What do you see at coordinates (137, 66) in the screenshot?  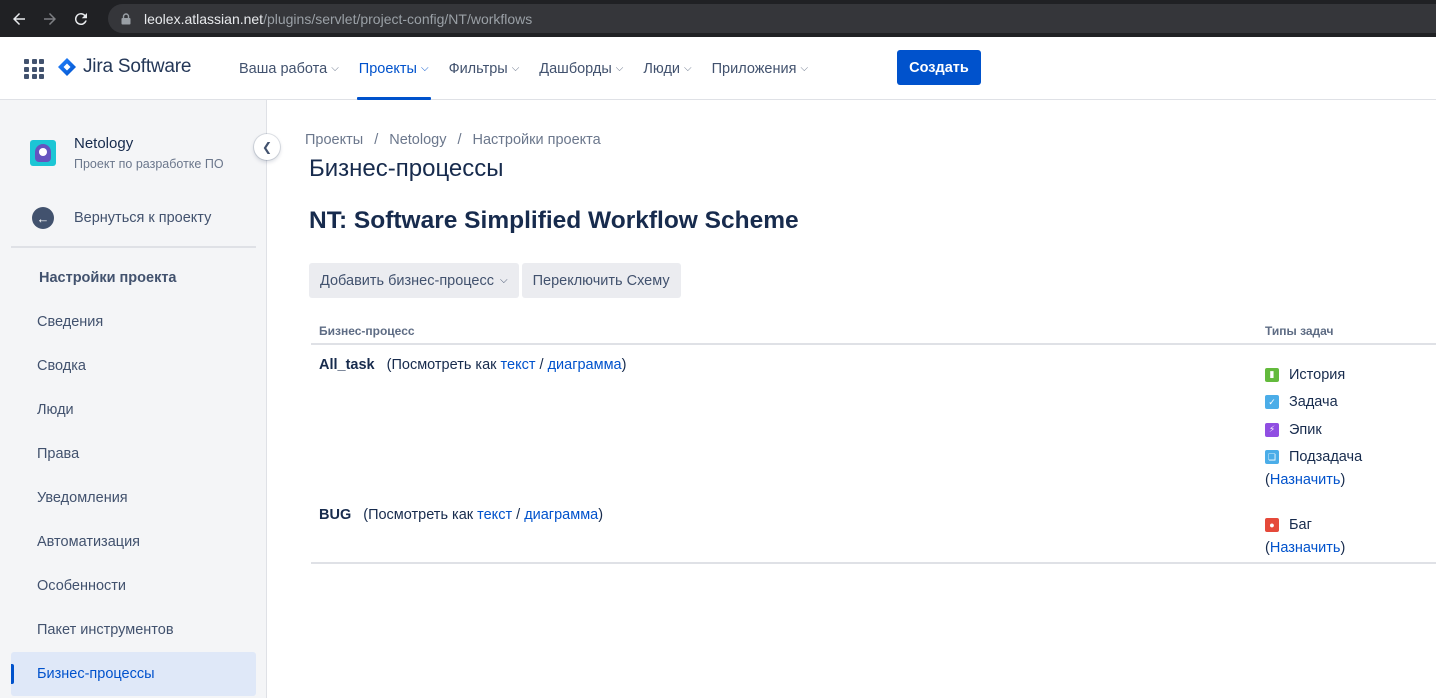 I see `logo-text: Jira Software` at bounding box center [137, 66].